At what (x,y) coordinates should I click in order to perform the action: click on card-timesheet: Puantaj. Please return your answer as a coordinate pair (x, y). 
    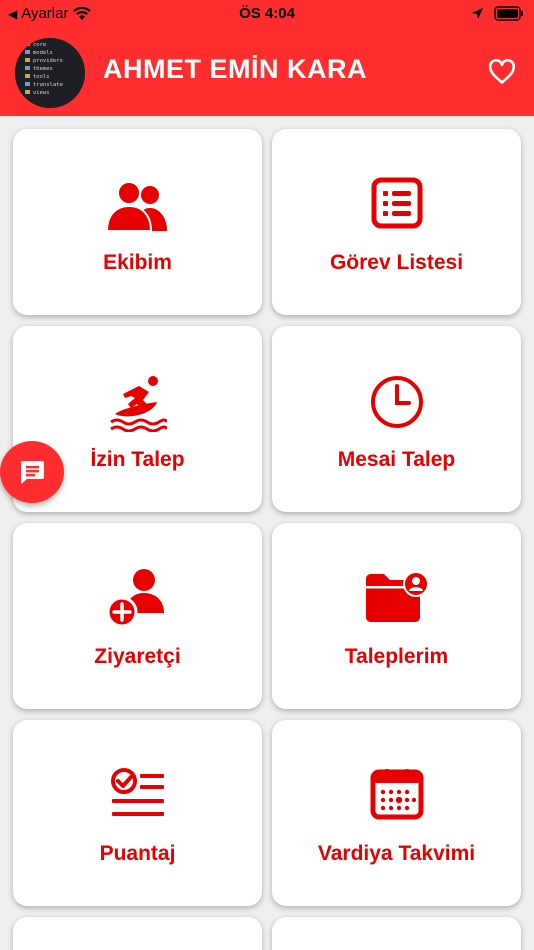
    Looking at the image, I should click on (137, 813).